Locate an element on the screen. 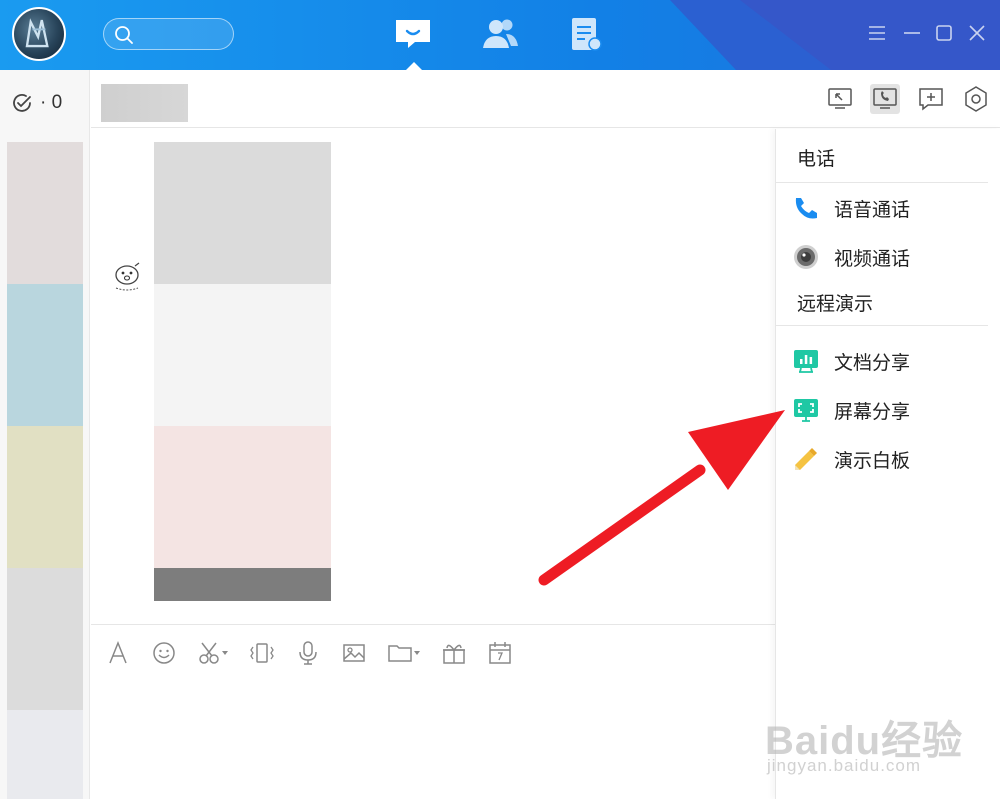 Image resolution: width=1000 pixels, height=799 pixels. video-camera-icon is located at coordinates (806, 257).